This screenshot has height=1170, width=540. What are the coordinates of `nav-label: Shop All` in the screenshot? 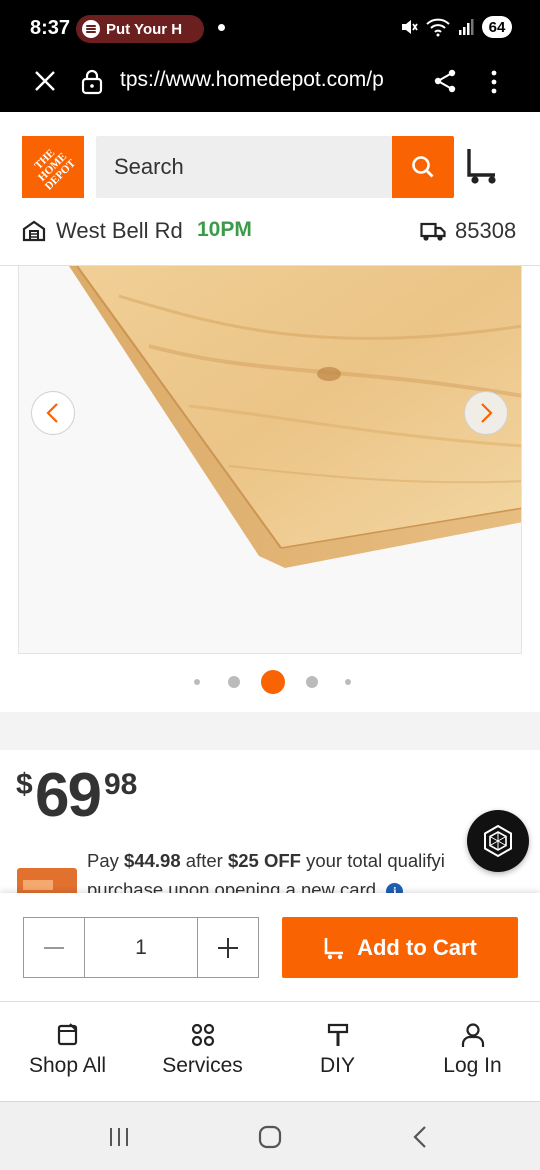 It's located at (67, 1065).